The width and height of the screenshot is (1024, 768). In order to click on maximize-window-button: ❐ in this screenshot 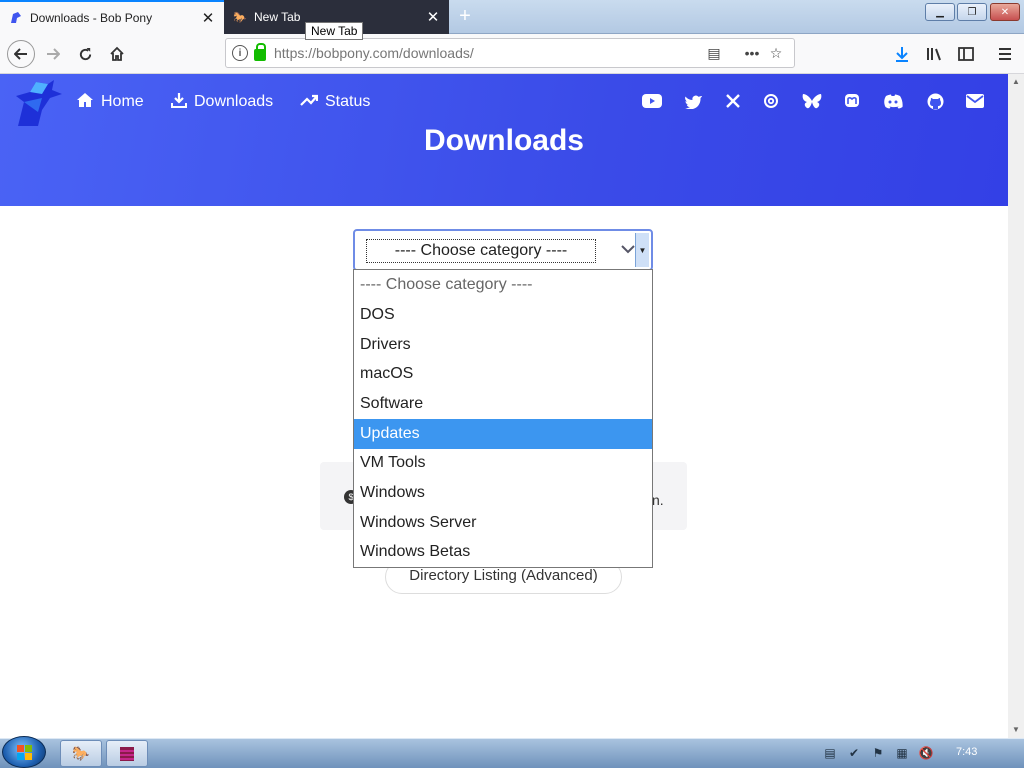, I will do `click(972, 12)`.